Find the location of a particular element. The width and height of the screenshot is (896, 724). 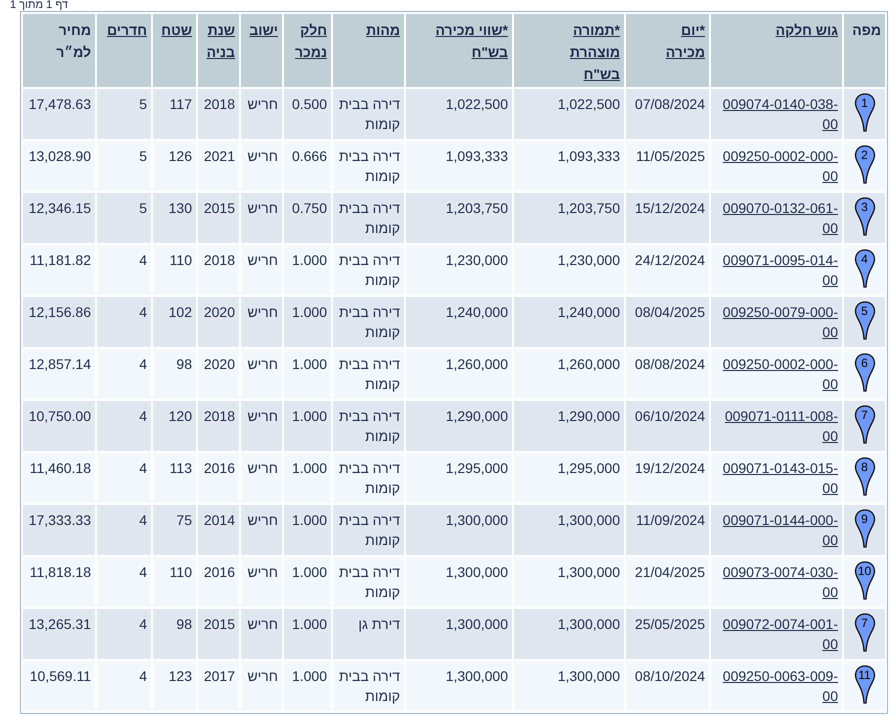

map-pin: 1 is located at coordinates (865, 113).